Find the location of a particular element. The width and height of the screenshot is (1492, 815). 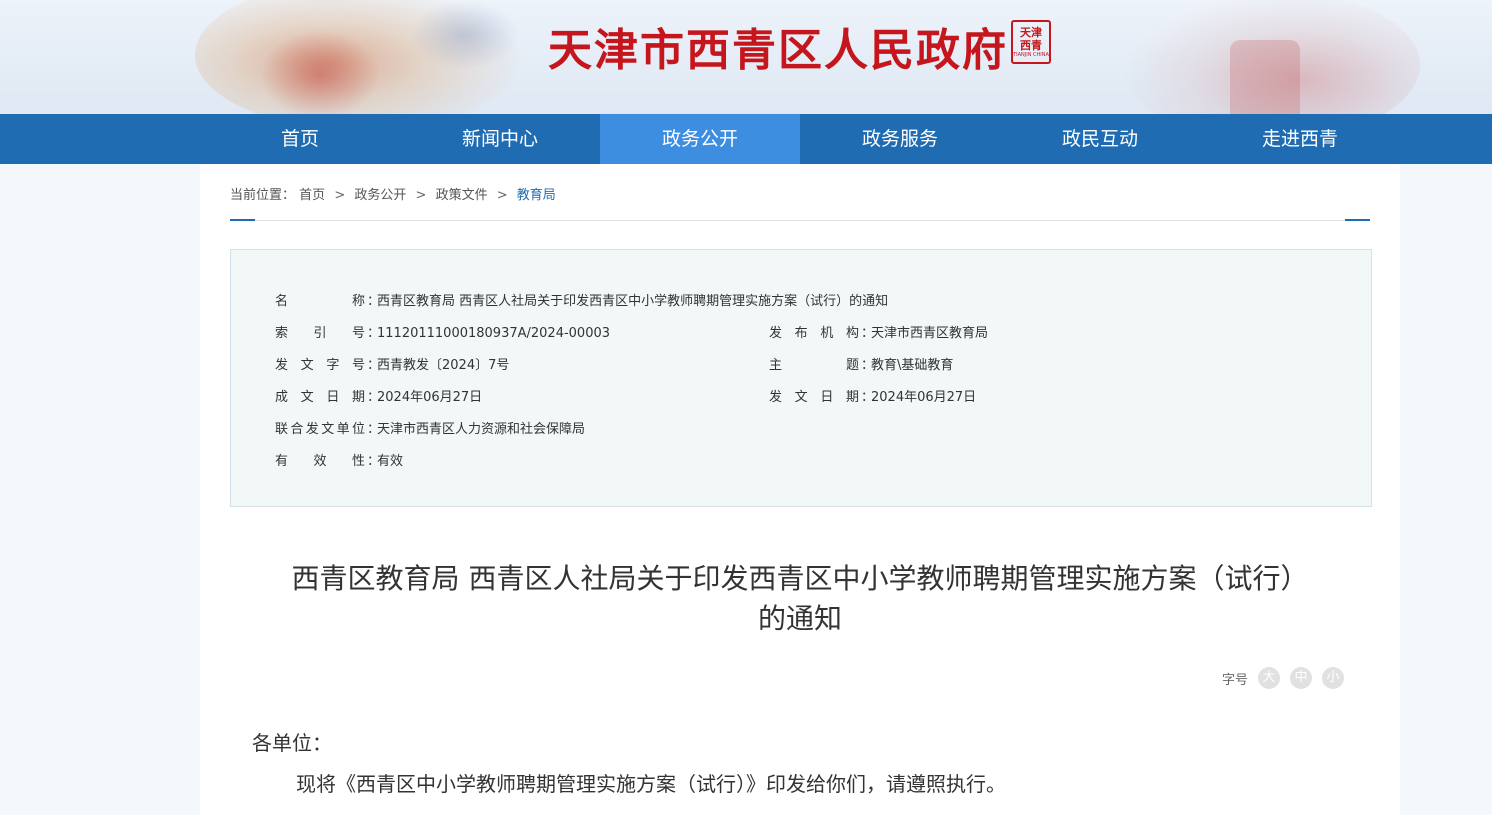

banner-decoration-red is located at coordinates (320, 72).